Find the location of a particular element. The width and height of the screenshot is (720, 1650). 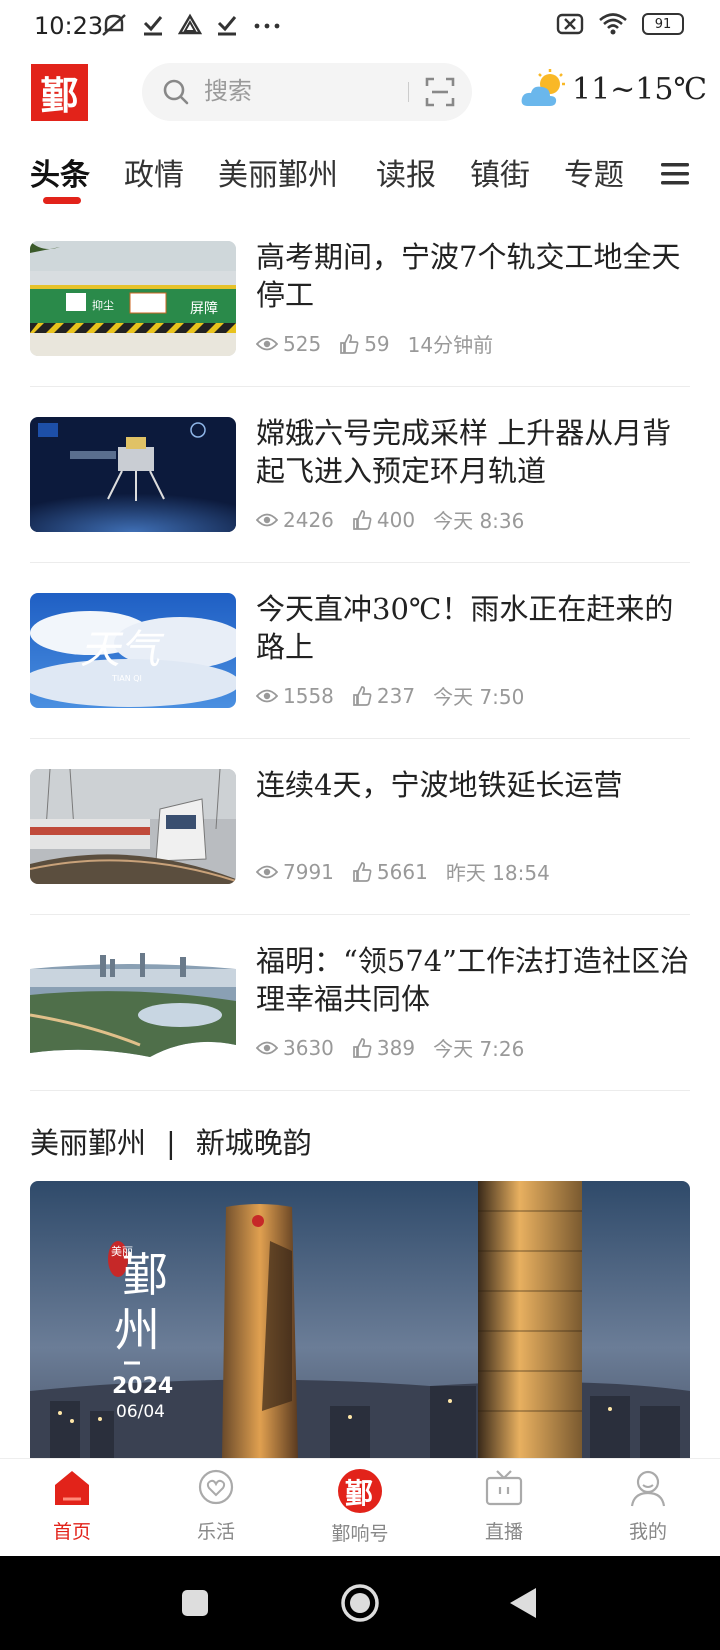

like-count: 237 is located at coordinates (396, 695).